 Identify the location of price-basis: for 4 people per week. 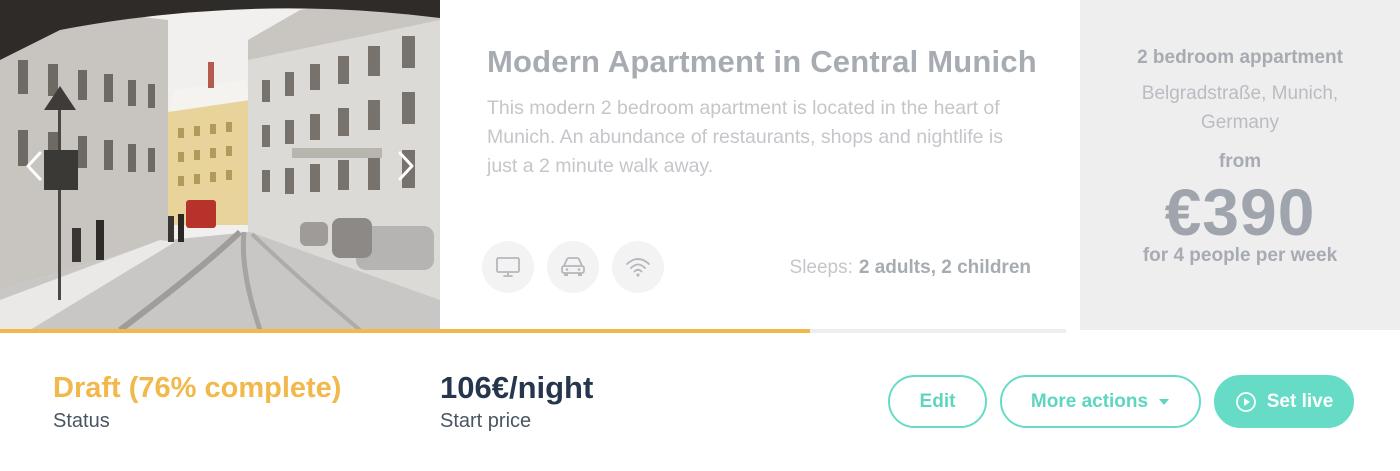
(1240, 255).